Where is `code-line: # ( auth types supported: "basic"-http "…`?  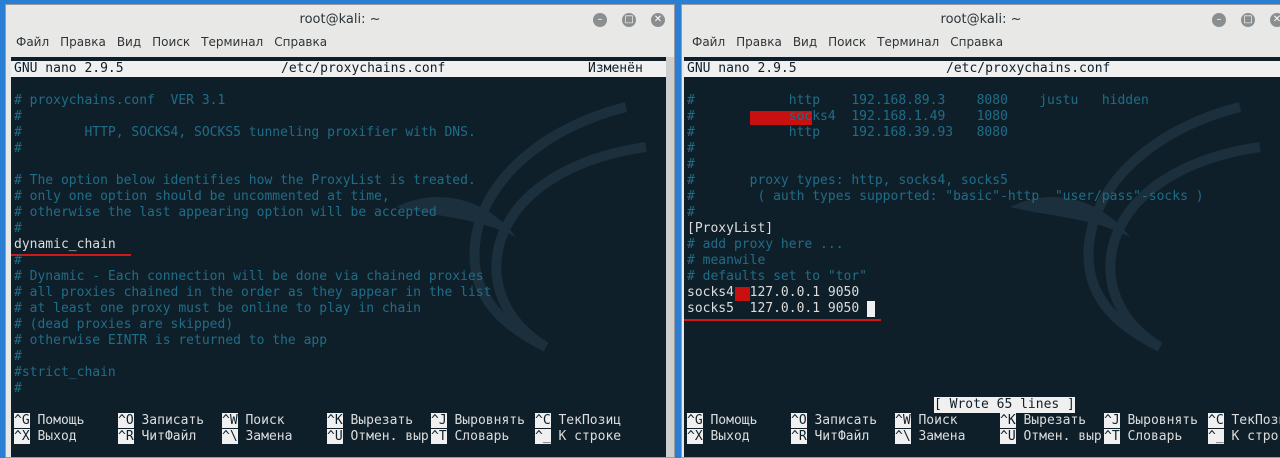 code-line: # ( auth types supported: "basic"-http "… is located at coordinates (945, 196).